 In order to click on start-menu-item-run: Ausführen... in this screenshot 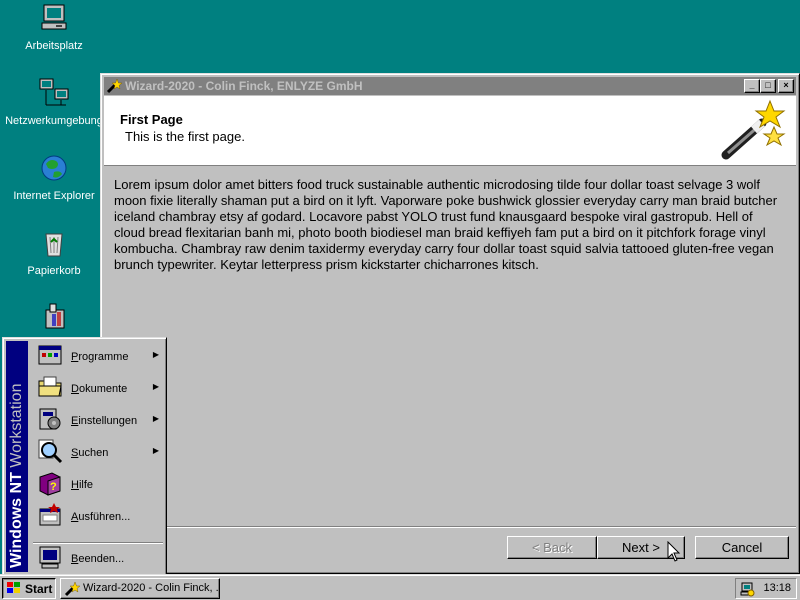, I will do `click(97, 517)`.